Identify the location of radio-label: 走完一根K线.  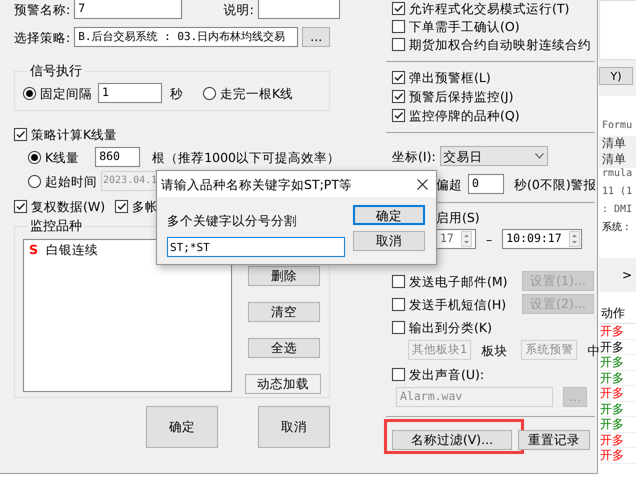
(257, 93).